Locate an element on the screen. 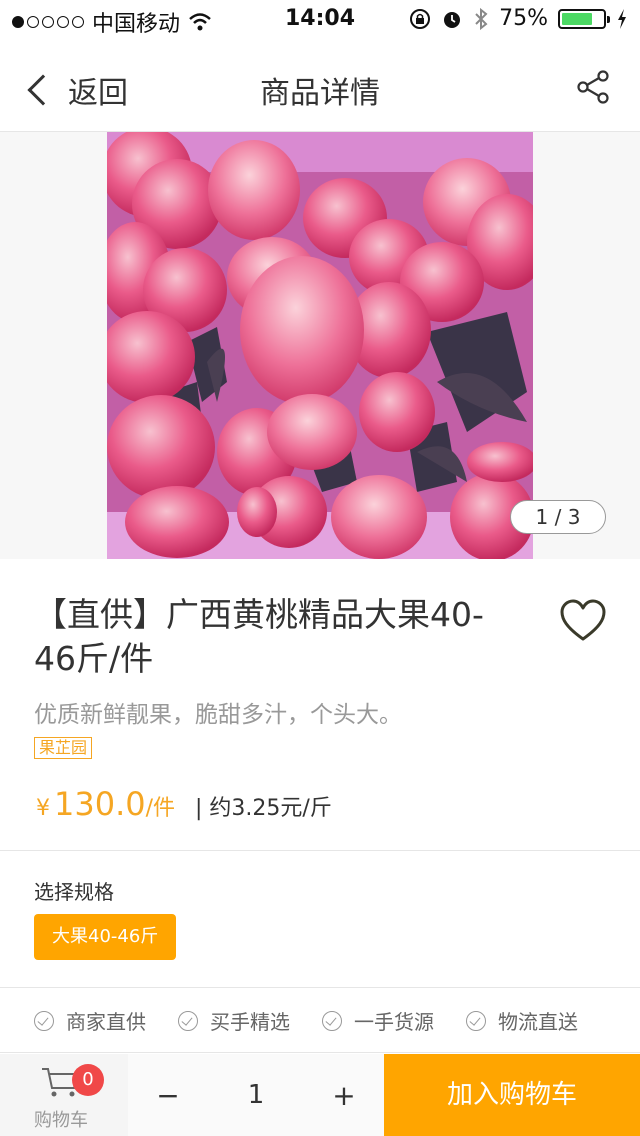 The width and height of the screenshot is (640, 1136). charging-icon is located at coordinates (622, 18).